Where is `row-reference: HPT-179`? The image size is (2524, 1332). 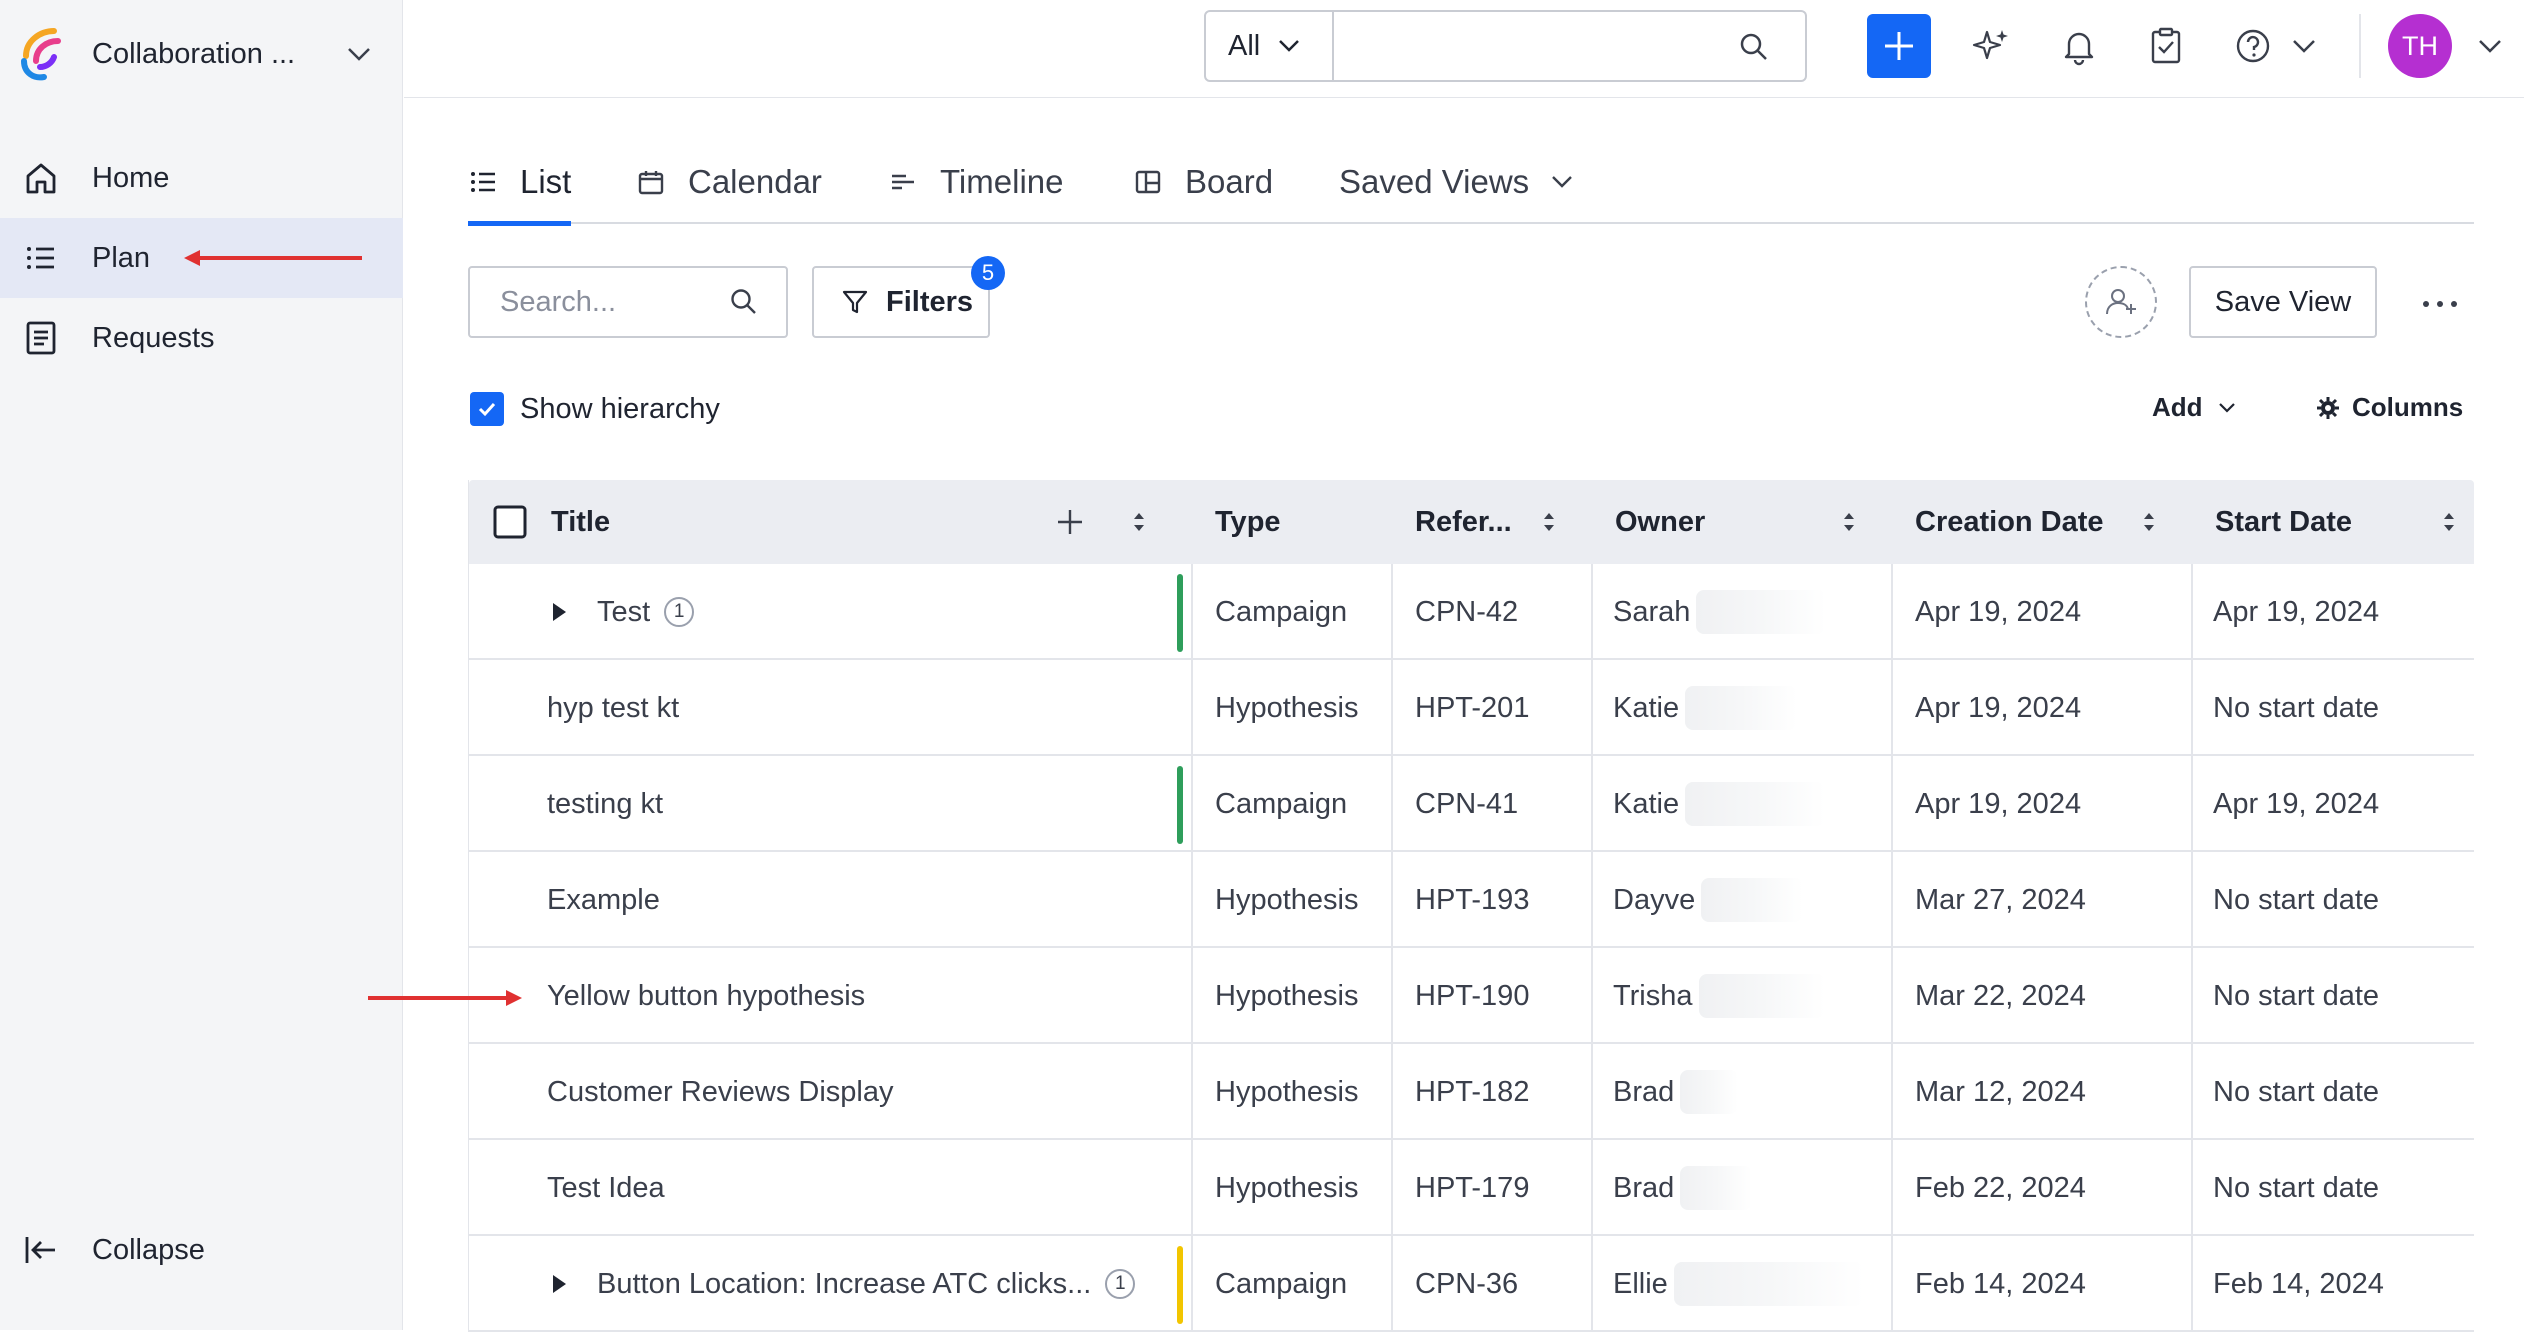 row-reference: HPT-179 is located at coordinates (1472, 1188).